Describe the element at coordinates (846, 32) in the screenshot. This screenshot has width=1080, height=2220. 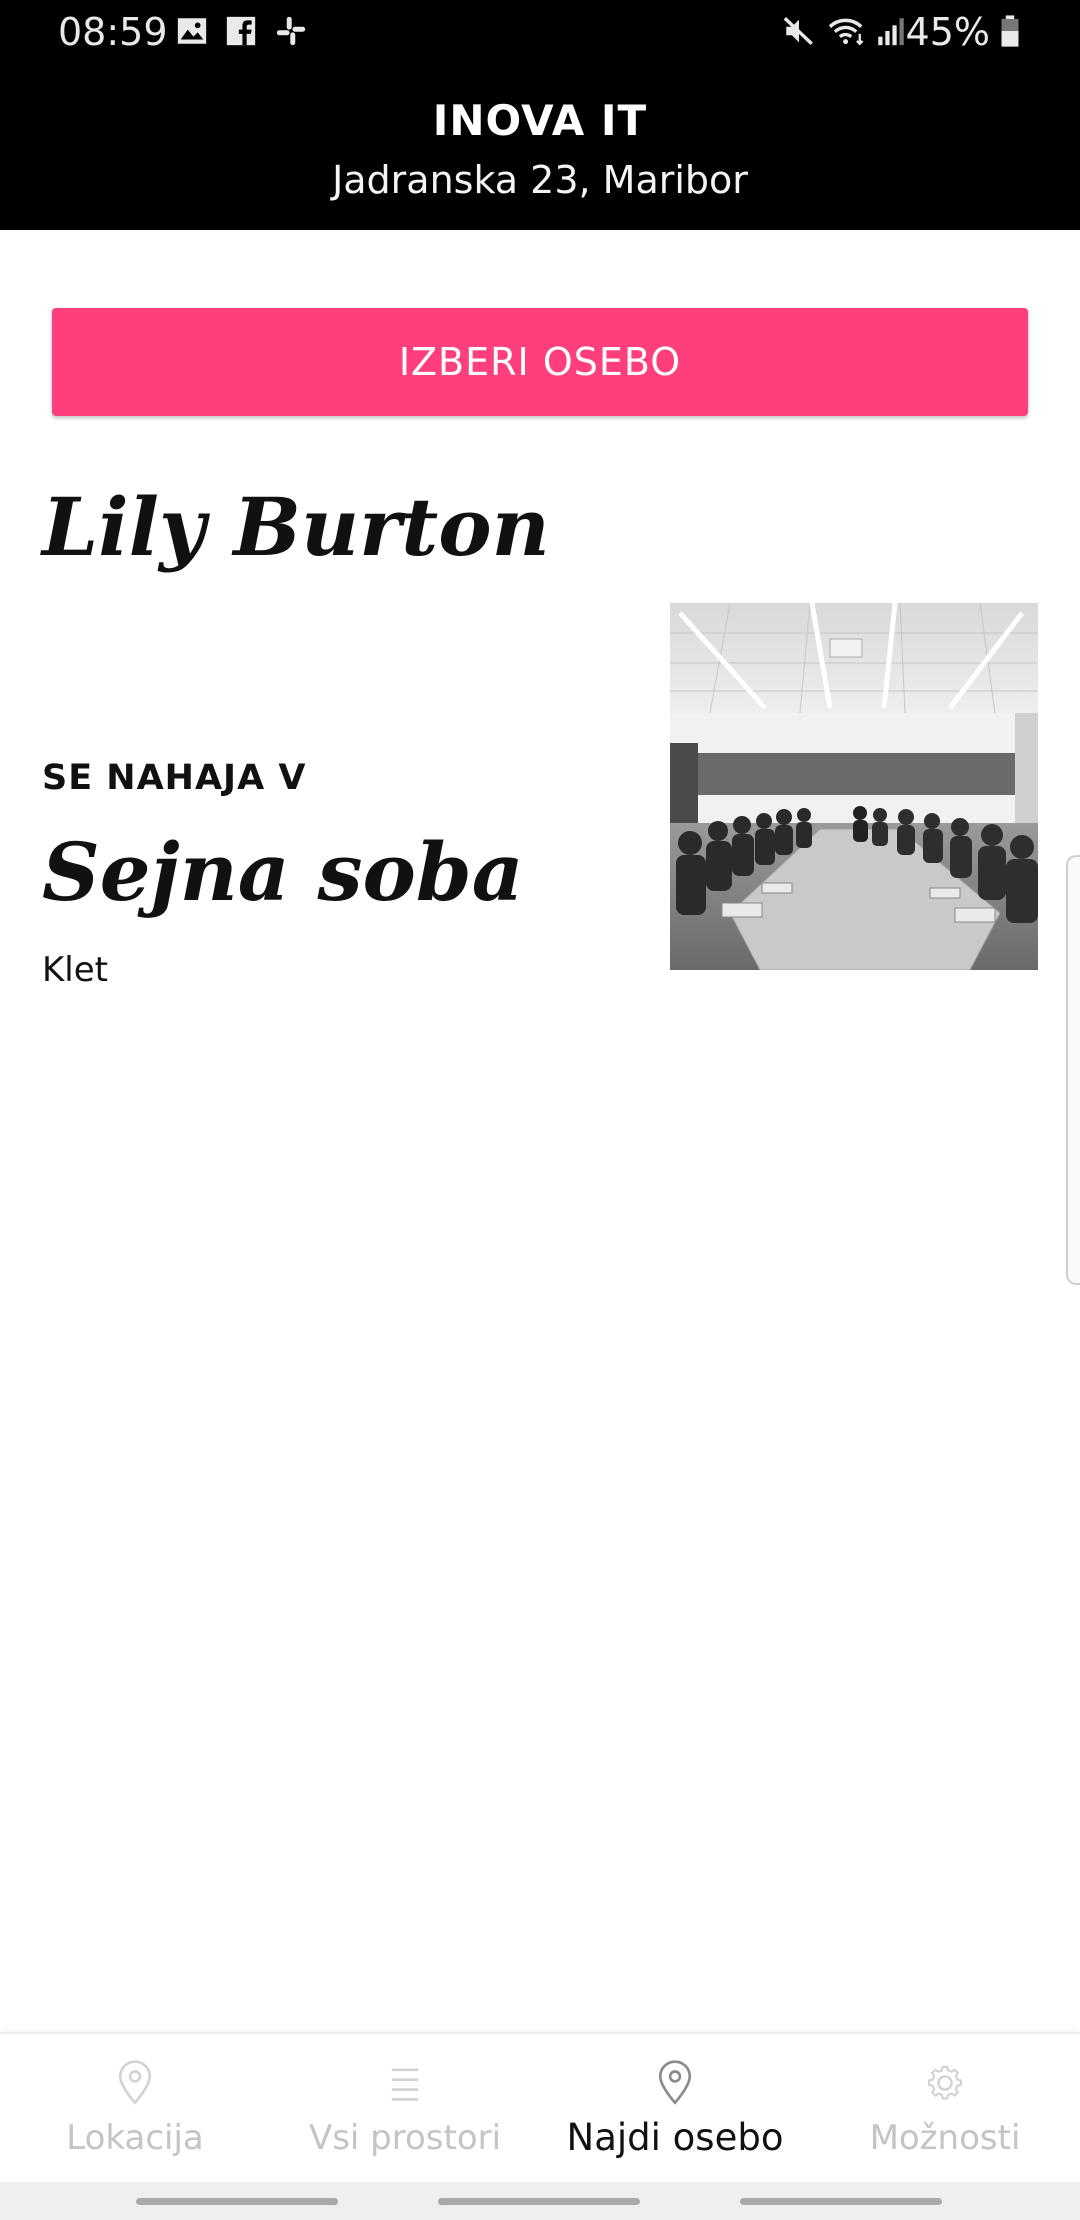
I see `wifi-icon` at that location.